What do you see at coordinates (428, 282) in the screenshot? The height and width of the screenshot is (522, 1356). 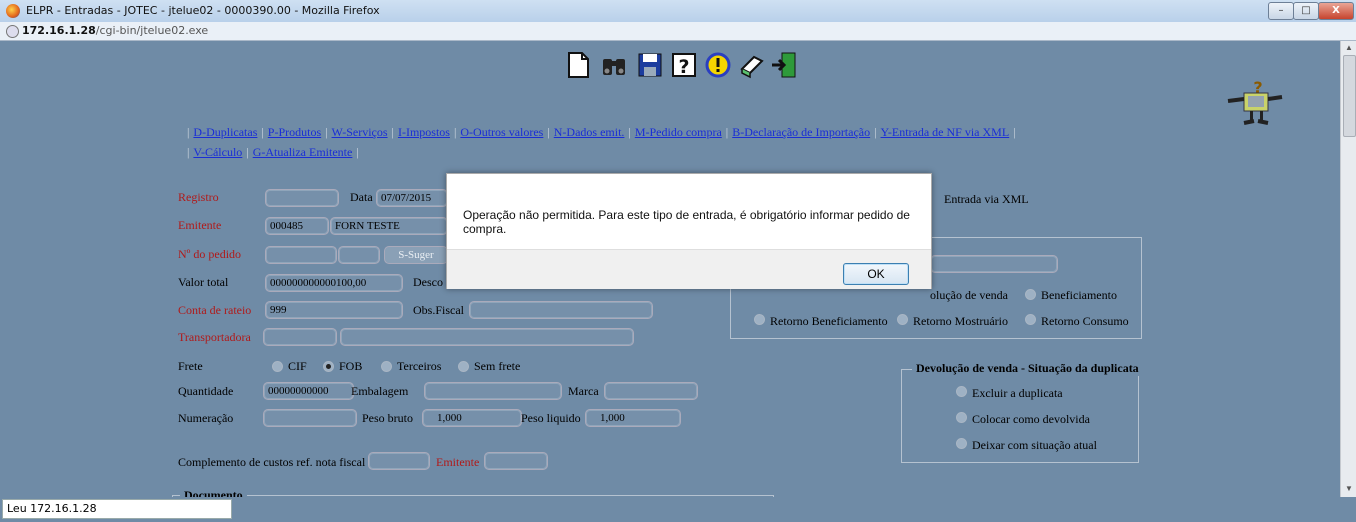 I see `desconto-label: Desco` at bounding box center [428, 282].